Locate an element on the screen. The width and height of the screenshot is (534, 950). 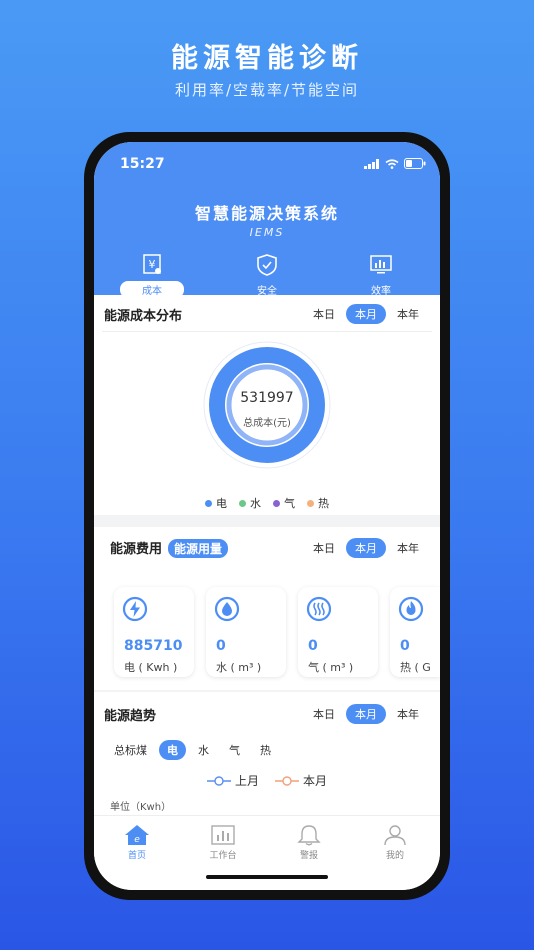
flame-icon is located at coordinates (411, 609).